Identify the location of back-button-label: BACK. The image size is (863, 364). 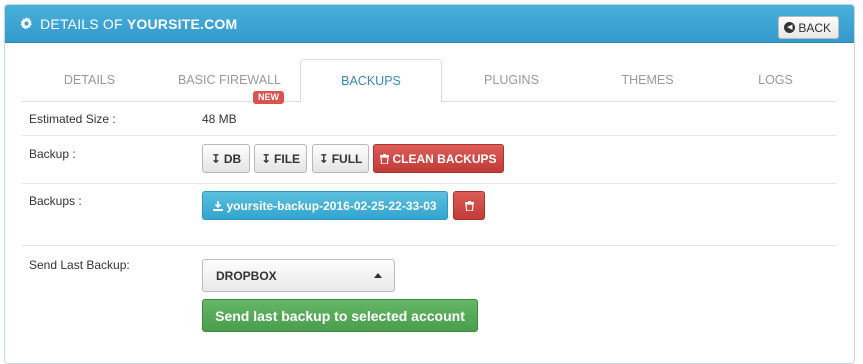
(814, 27).